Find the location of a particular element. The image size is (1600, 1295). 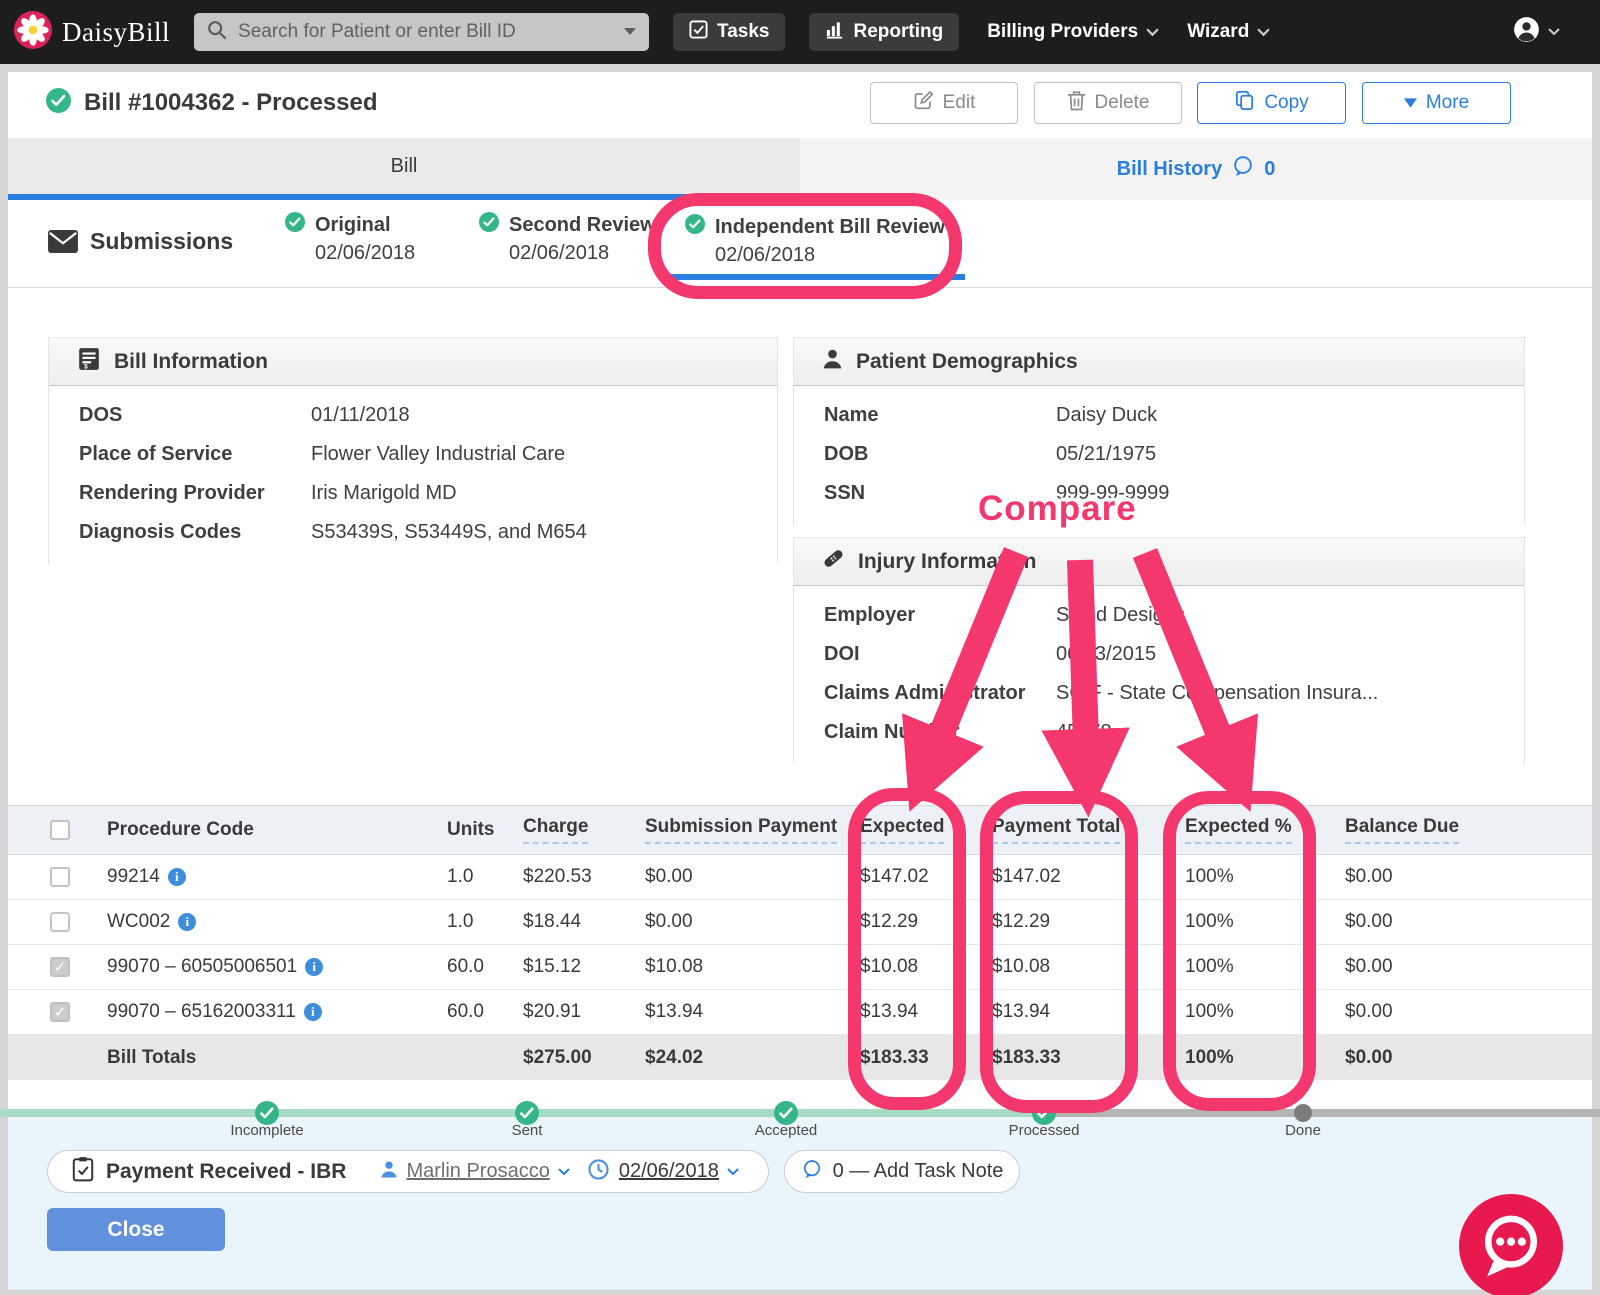

reporting-button: Reporting is located at coordinates (884, 32).